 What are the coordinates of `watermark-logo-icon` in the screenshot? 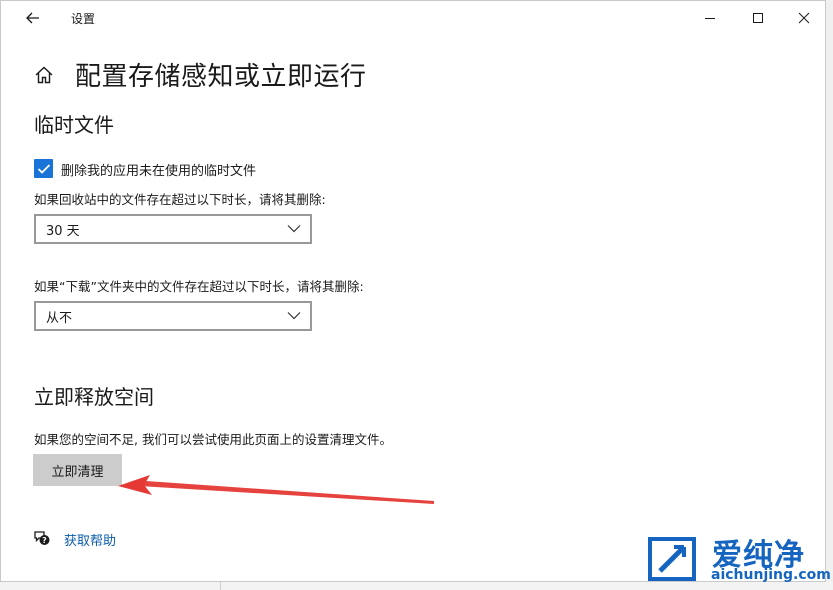 It's located at (672, 559).